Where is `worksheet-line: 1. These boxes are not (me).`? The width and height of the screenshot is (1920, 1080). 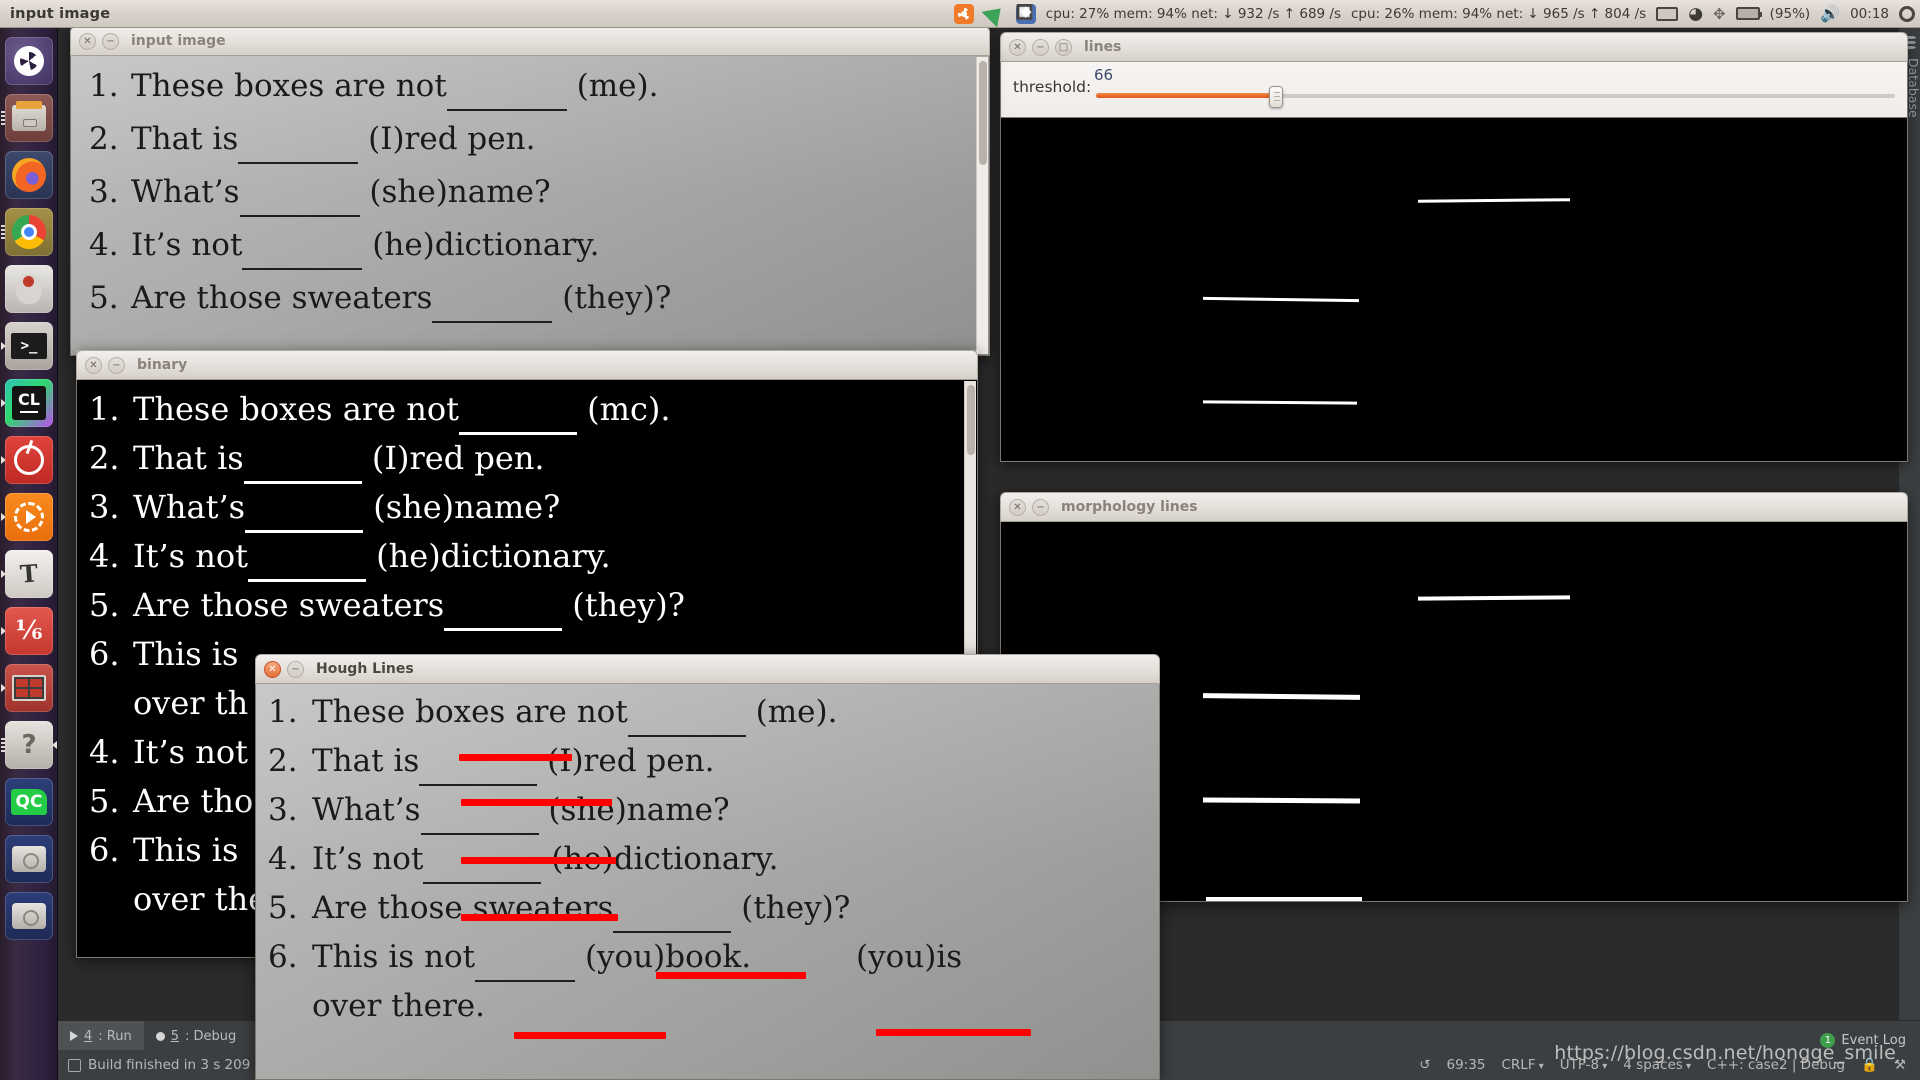 worksheet-line: 1. These boxes are not (me). is located at coordinates (374, 89).